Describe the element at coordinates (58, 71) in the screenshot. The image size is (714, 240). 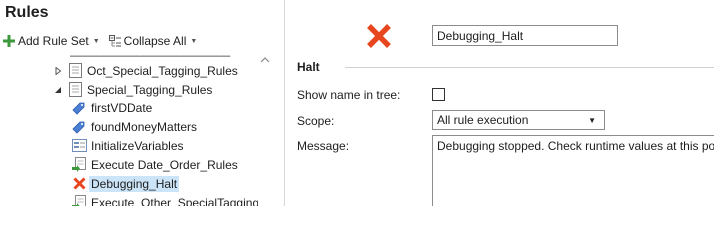
I see `expand-arrow-icon` at that location.